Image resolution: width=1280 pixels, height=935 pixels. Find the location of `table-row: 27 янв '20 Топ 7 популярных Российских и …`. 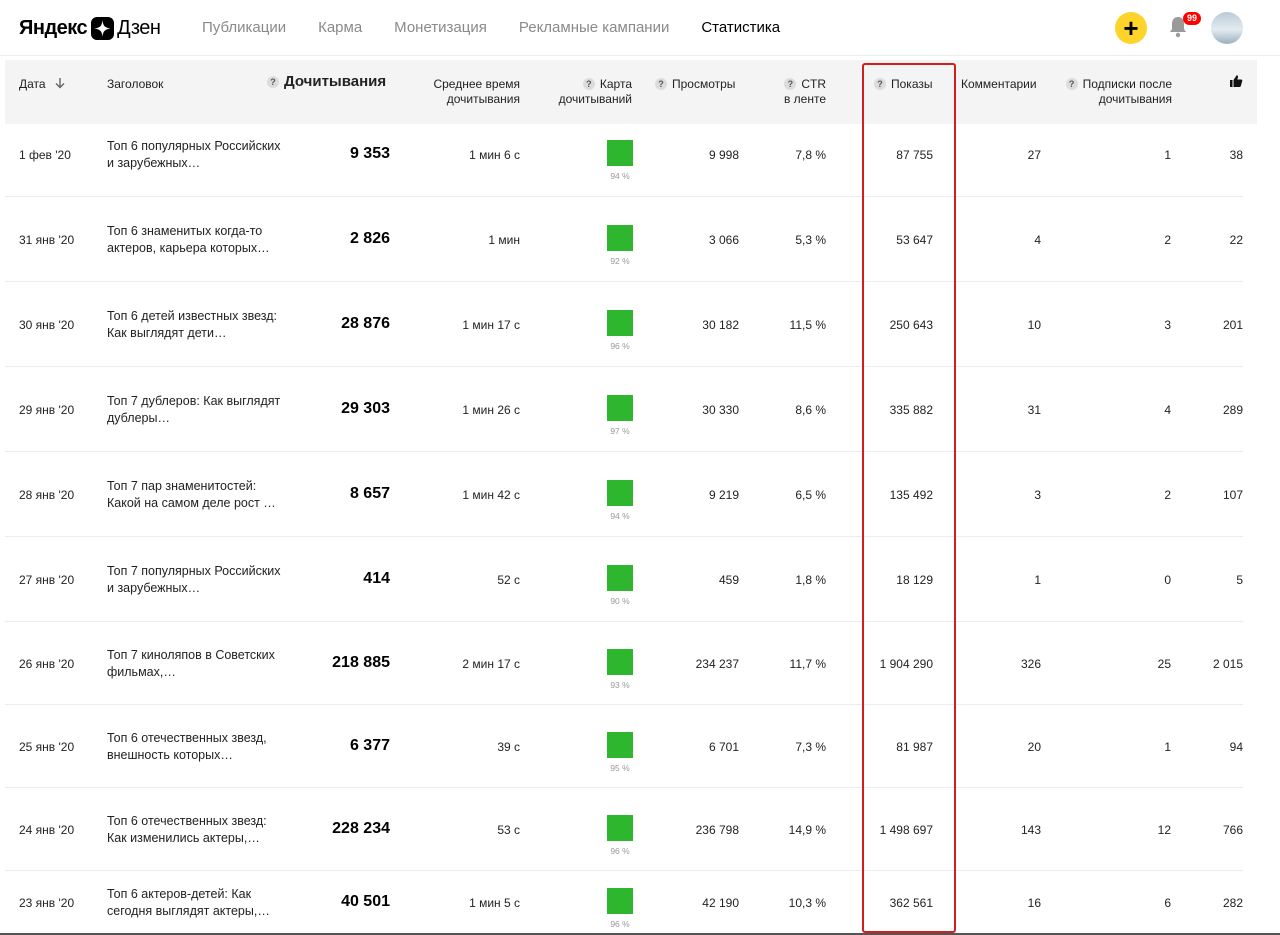

table-row: 27 янв '20 Топ 7 популярных Российских и … is located at coordinates (624, 579).